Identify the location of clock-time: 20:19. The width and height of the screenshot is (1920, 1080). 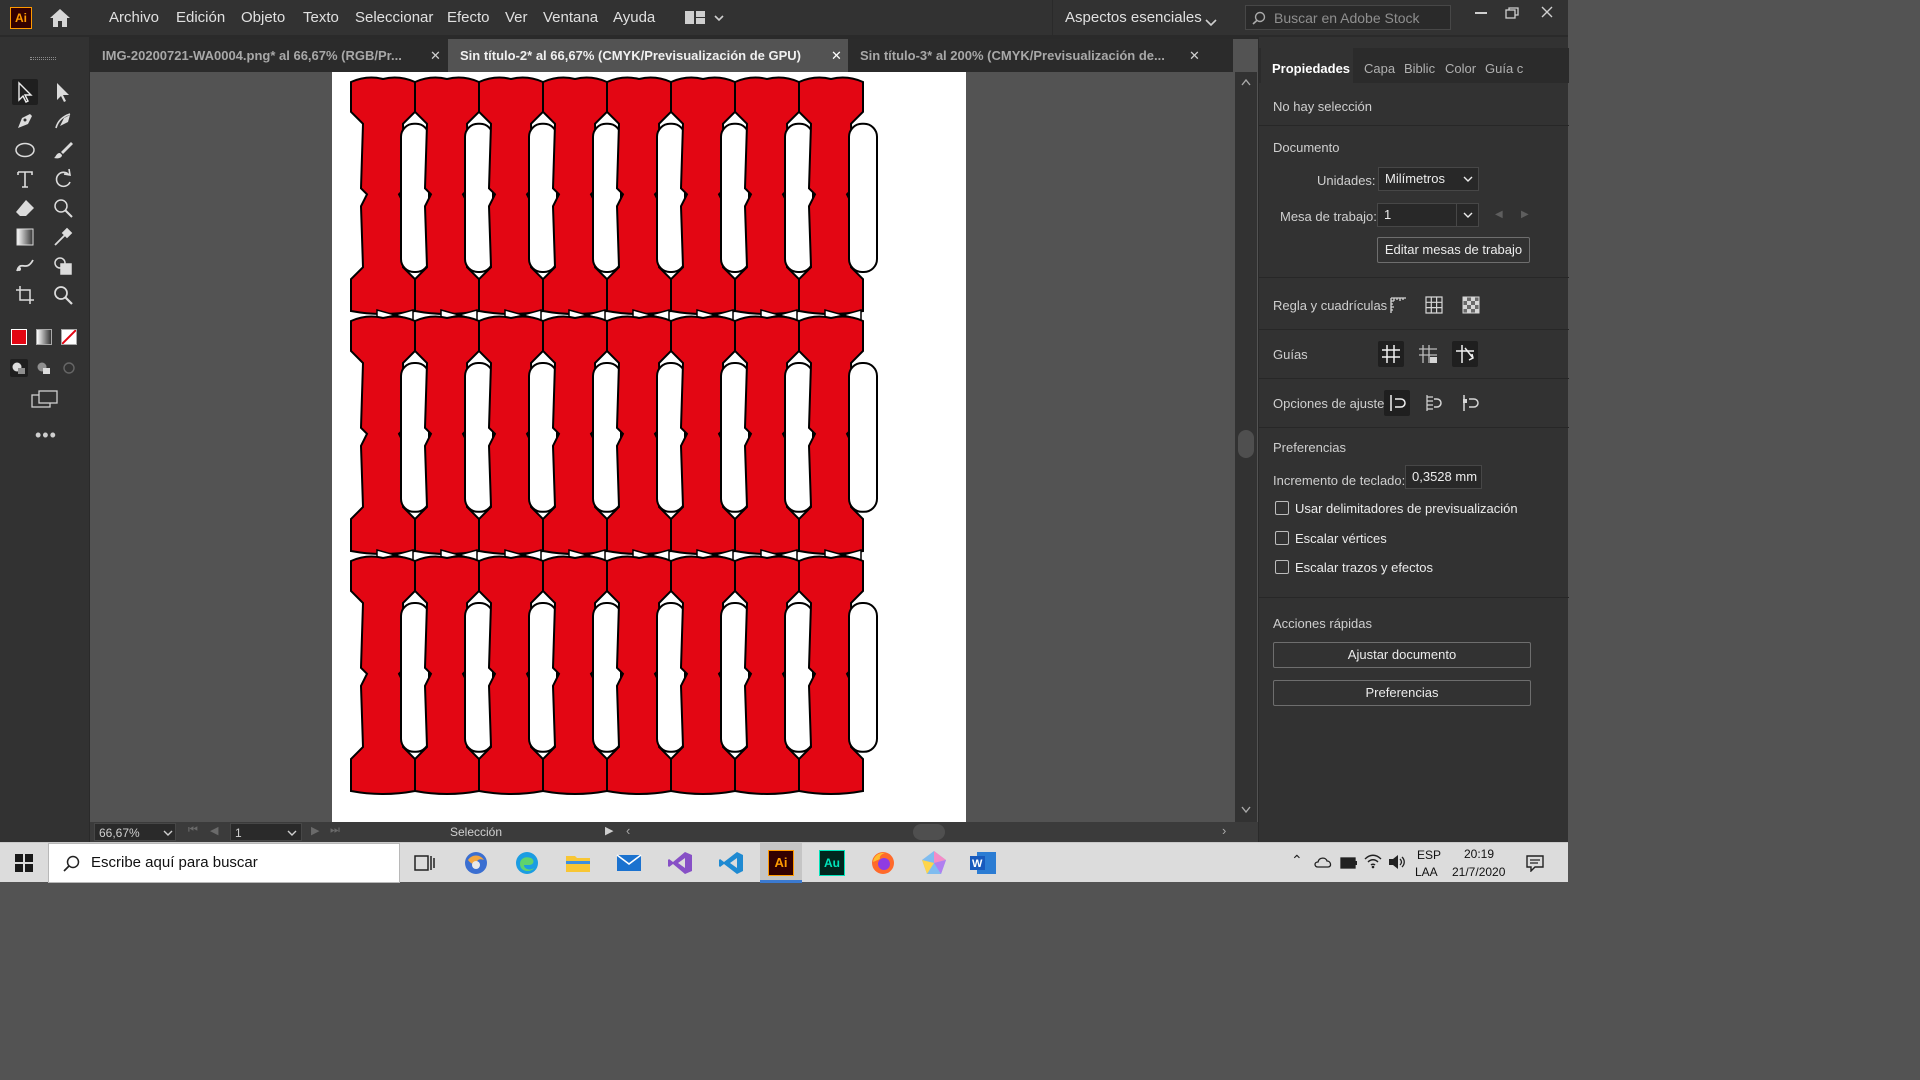
(1479, 854).